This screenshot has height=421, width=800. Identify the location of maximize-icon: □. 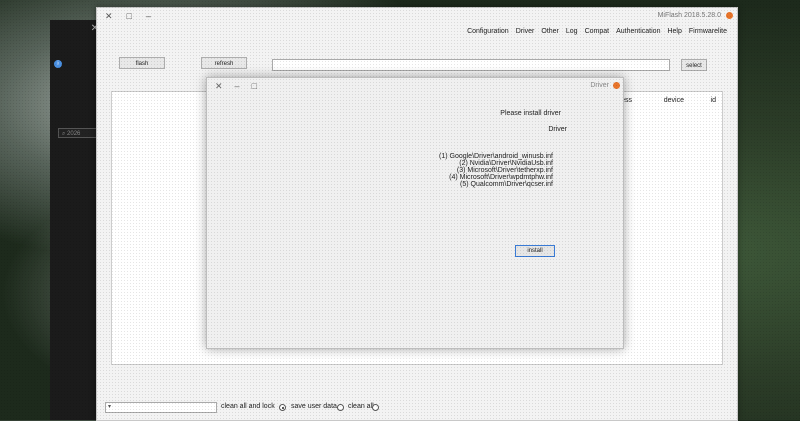
(129, 16).